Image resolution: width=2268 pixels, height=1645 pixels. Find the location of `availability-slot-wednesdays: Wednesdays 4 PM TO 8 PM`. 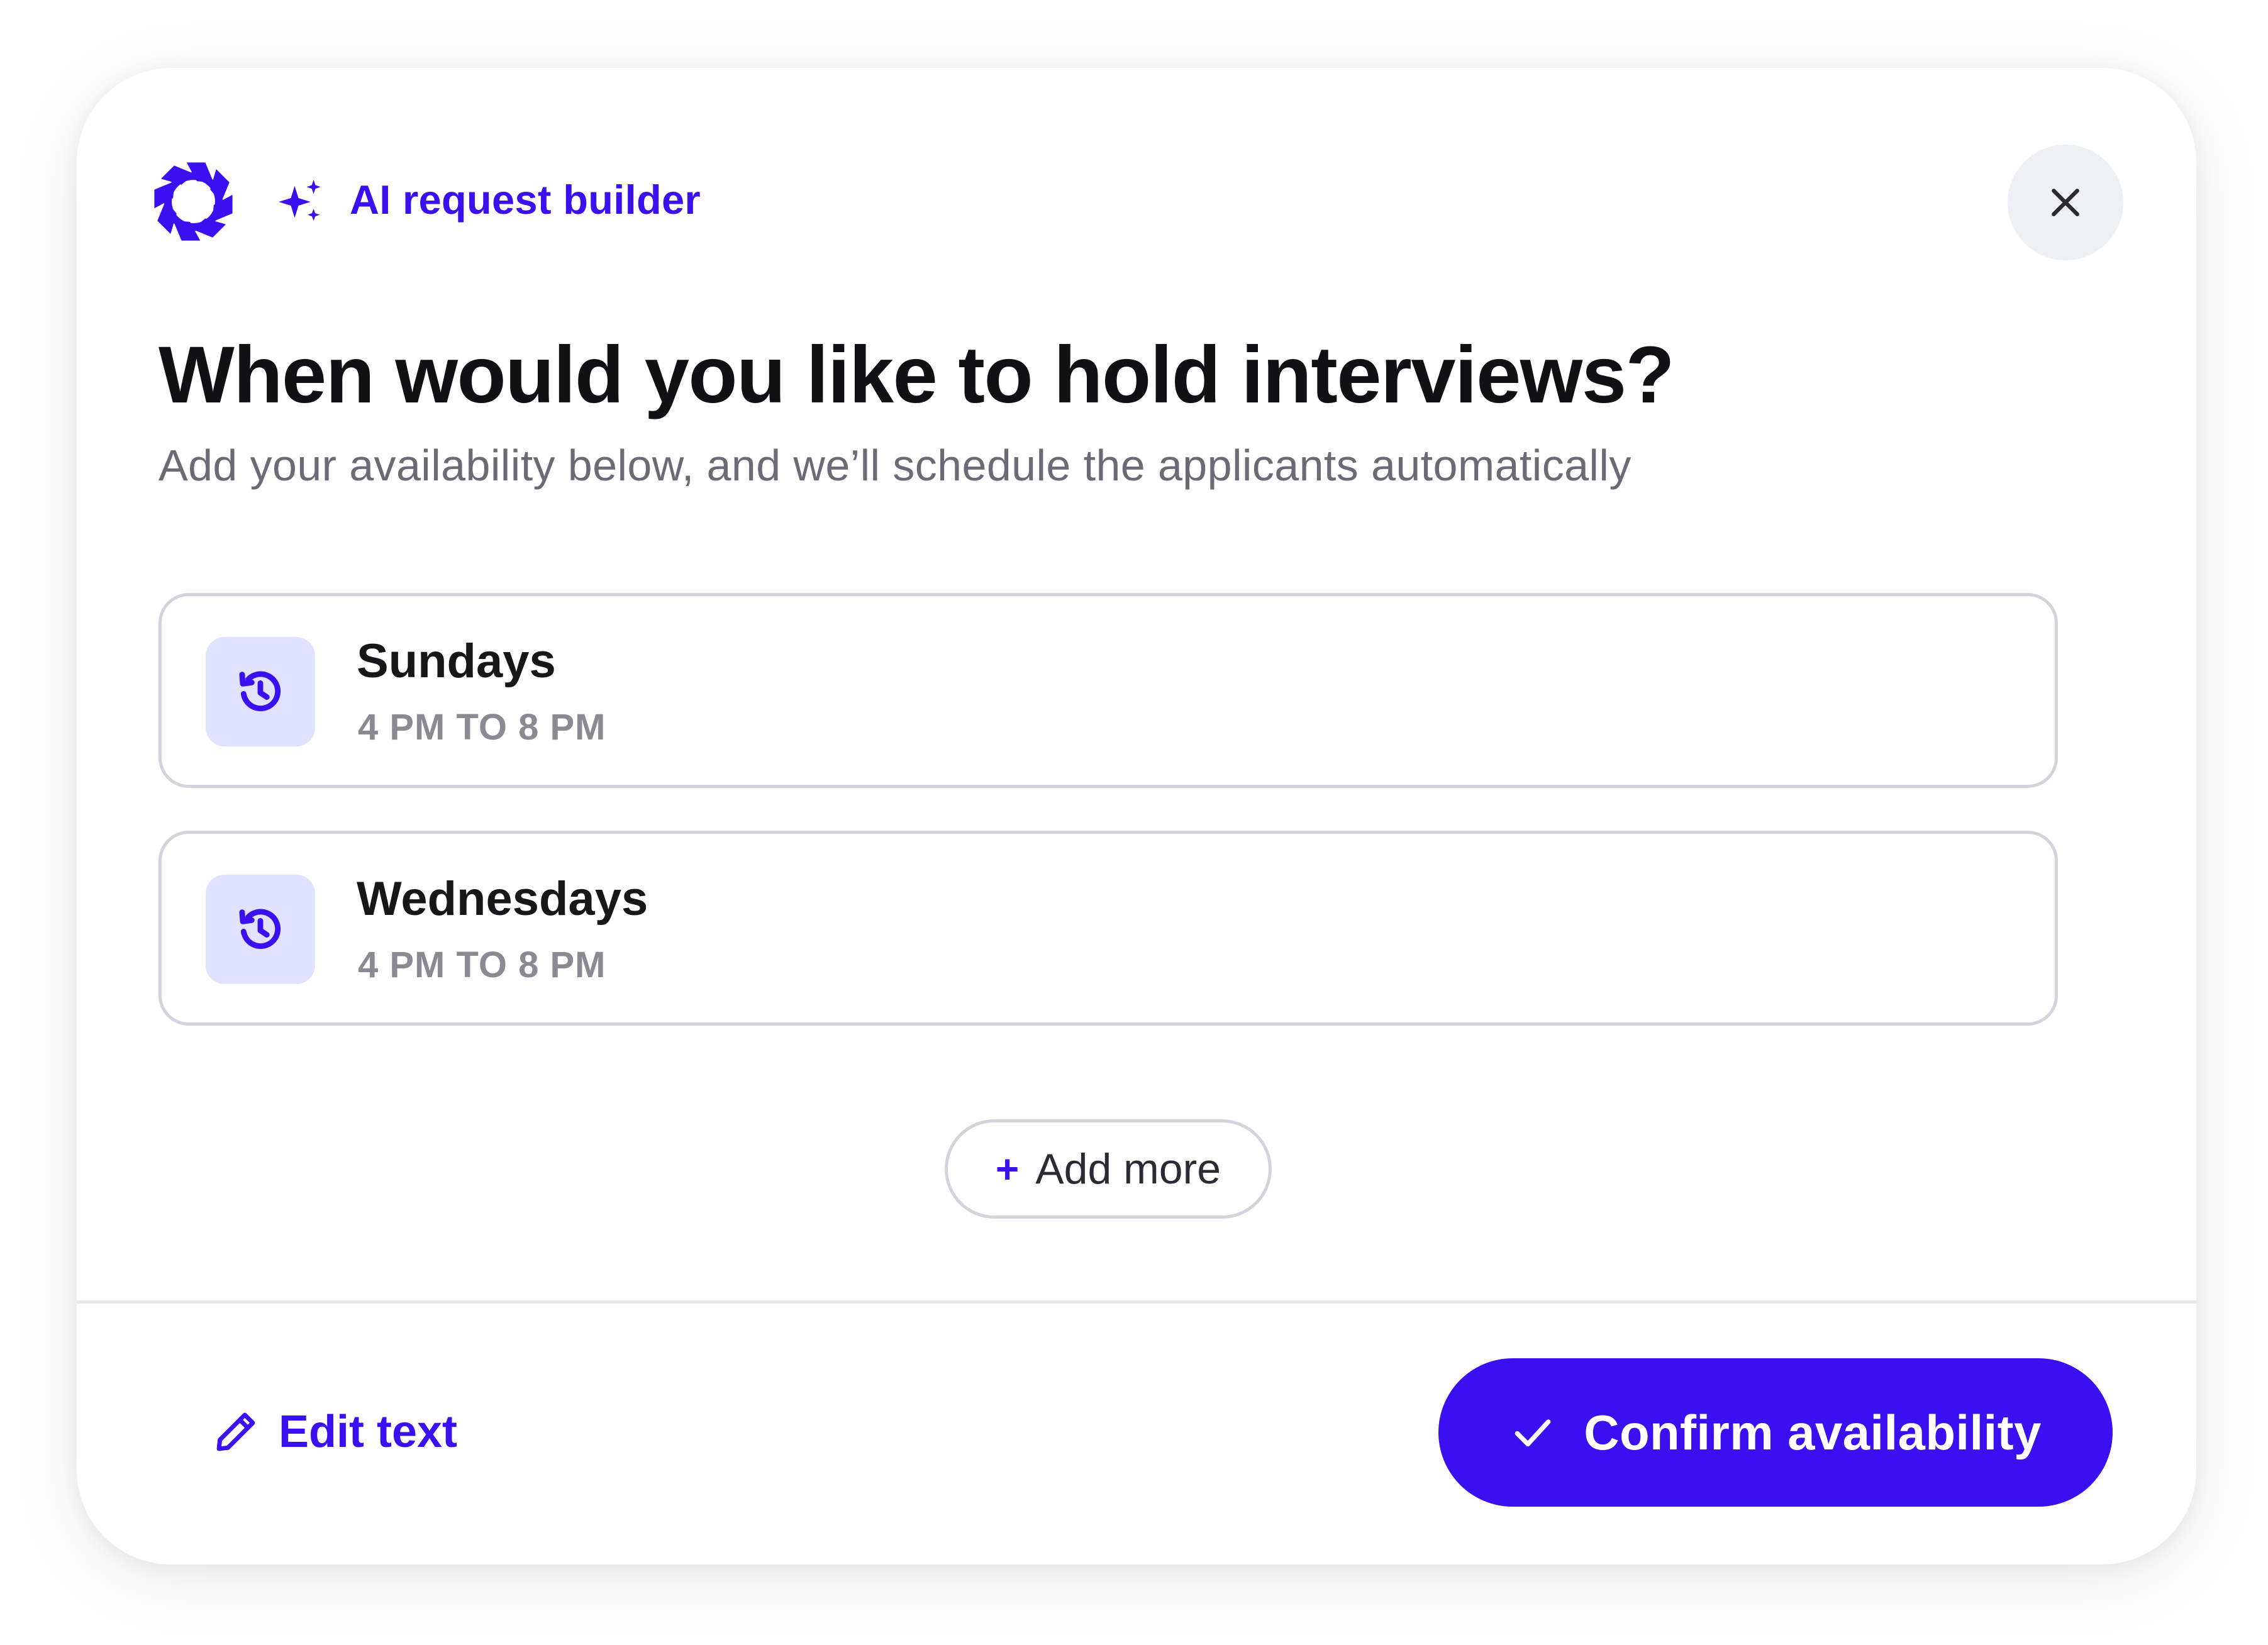

availability-slot-wednesdays: Wednesdays 4 PM TO 8 PM is located at coordinates (1108, 928).